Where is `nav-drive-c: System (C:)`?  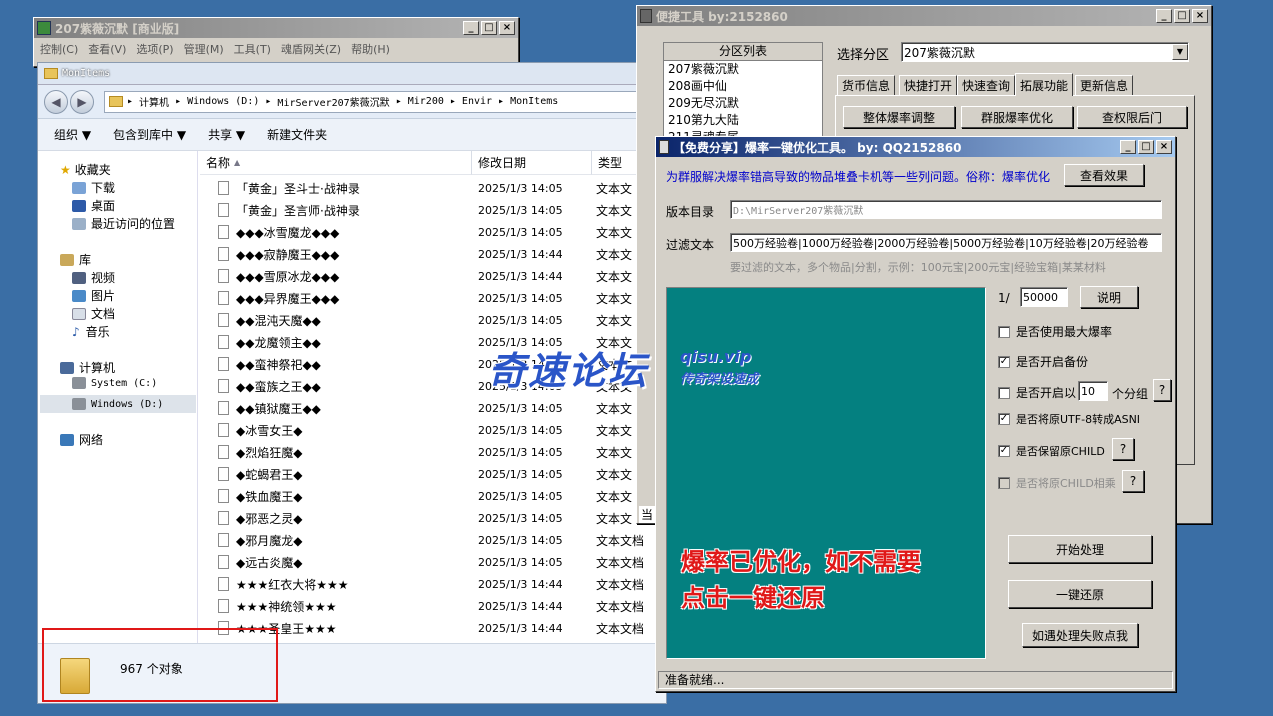 nav-drive-c: System (C:) is located at coordinates (114, 383).